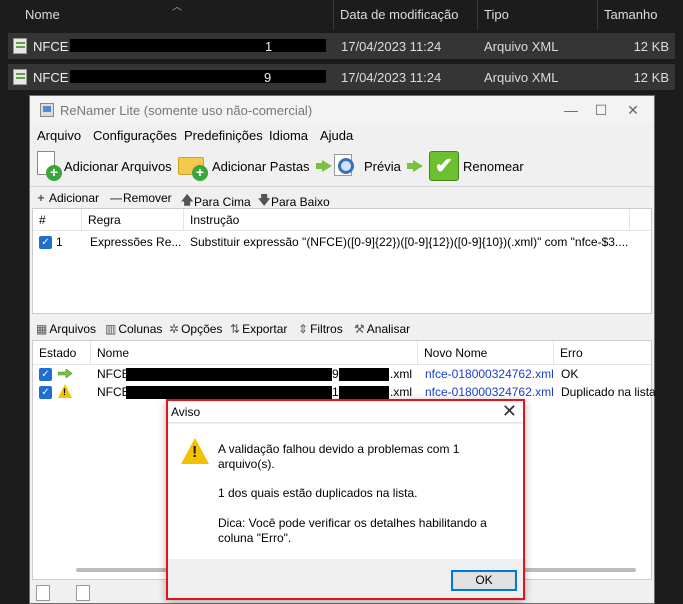  What do you see at coordinates (303, 329) in the screenshot?
I see `filter-icon: ⇕` at bounding box center [303, 329].